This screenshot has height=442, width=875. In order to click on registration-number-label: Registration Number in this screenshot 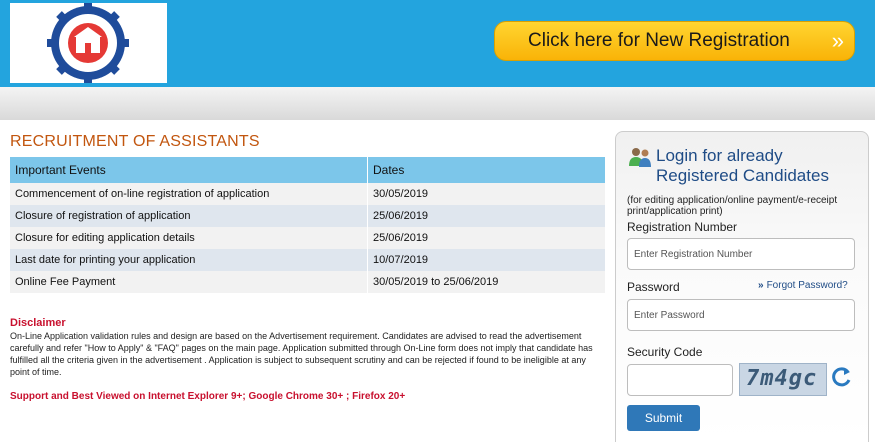, I will do `click(682, 227)`.